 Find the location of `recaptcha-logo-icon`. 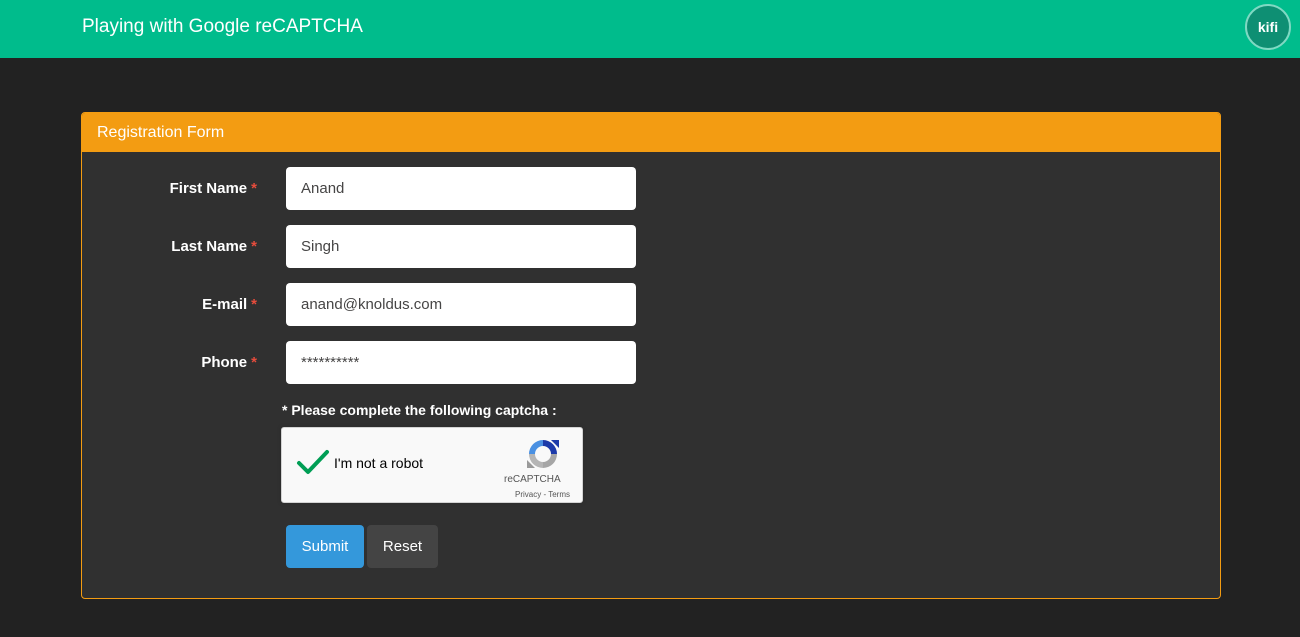

recaptcha-logo-icon is located at coordinates (543, 454).